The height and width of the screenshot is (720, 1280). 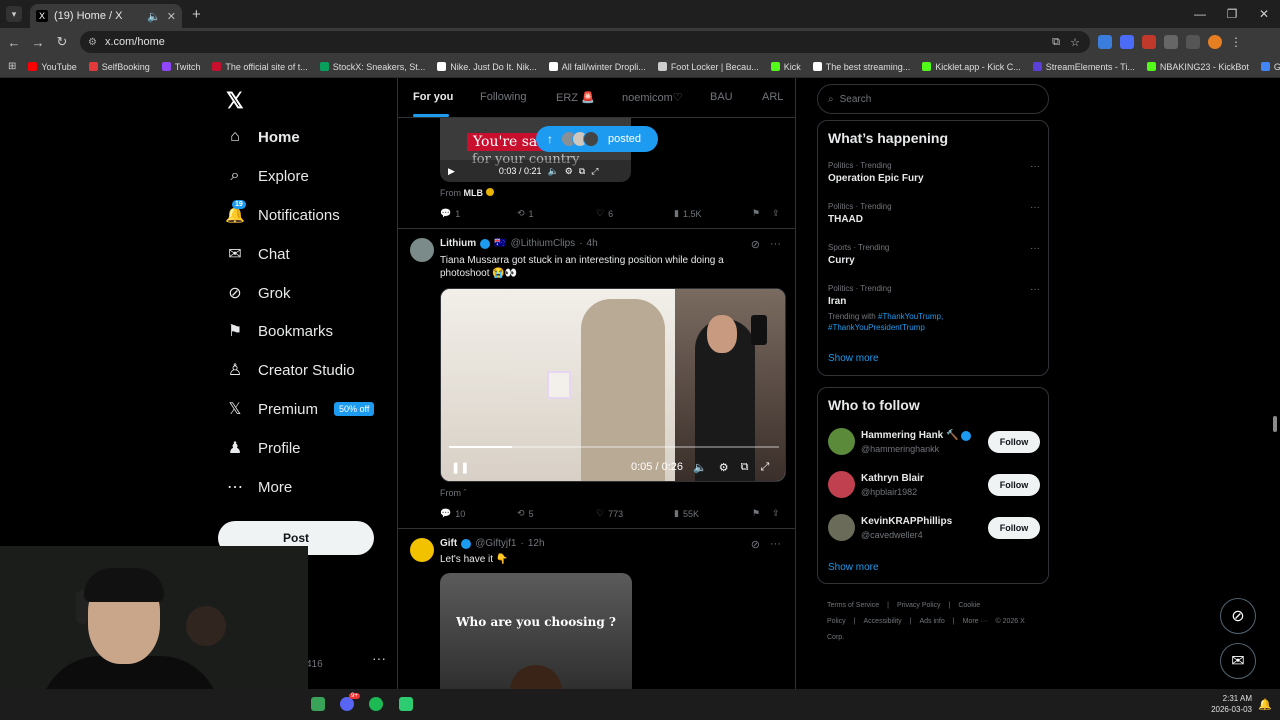 I want to click on author-name: Gift, so click(x=448, y=543).